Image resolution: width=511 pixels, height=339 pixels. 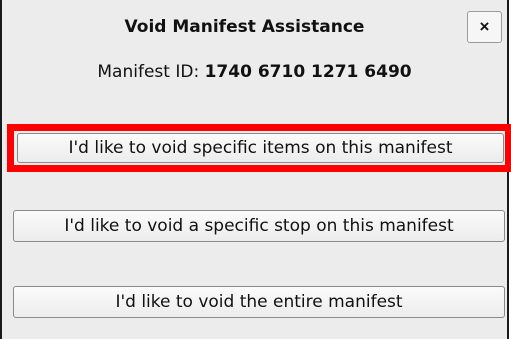 I want to click on void-entire-manifest-button: I'd like to void the entire manifest, so click(x=259, y=302).